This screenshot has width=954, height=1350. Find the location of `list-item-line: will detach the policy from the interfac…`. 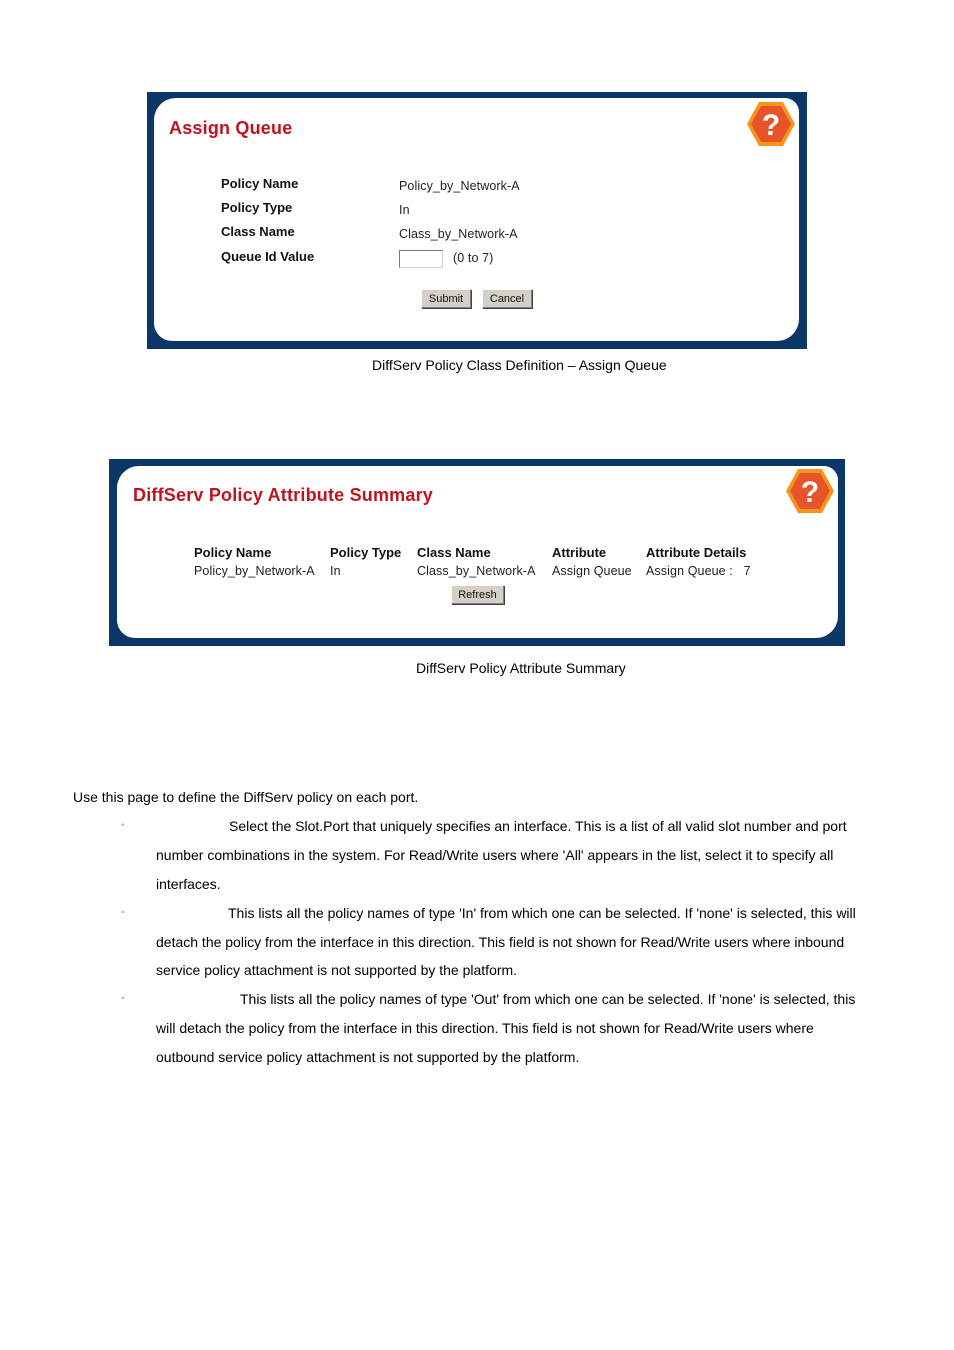

list-item-line: will detach the policy from the interfac… is located at coordinates (485, 1028).